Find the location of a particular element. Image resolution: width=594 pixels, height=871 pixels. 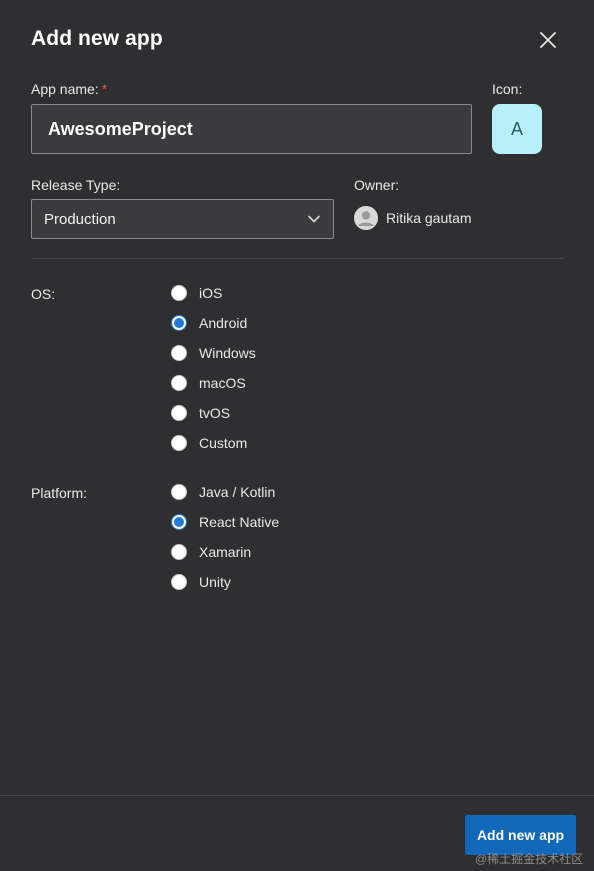

app-name-input is located at coordinates (251, 129).